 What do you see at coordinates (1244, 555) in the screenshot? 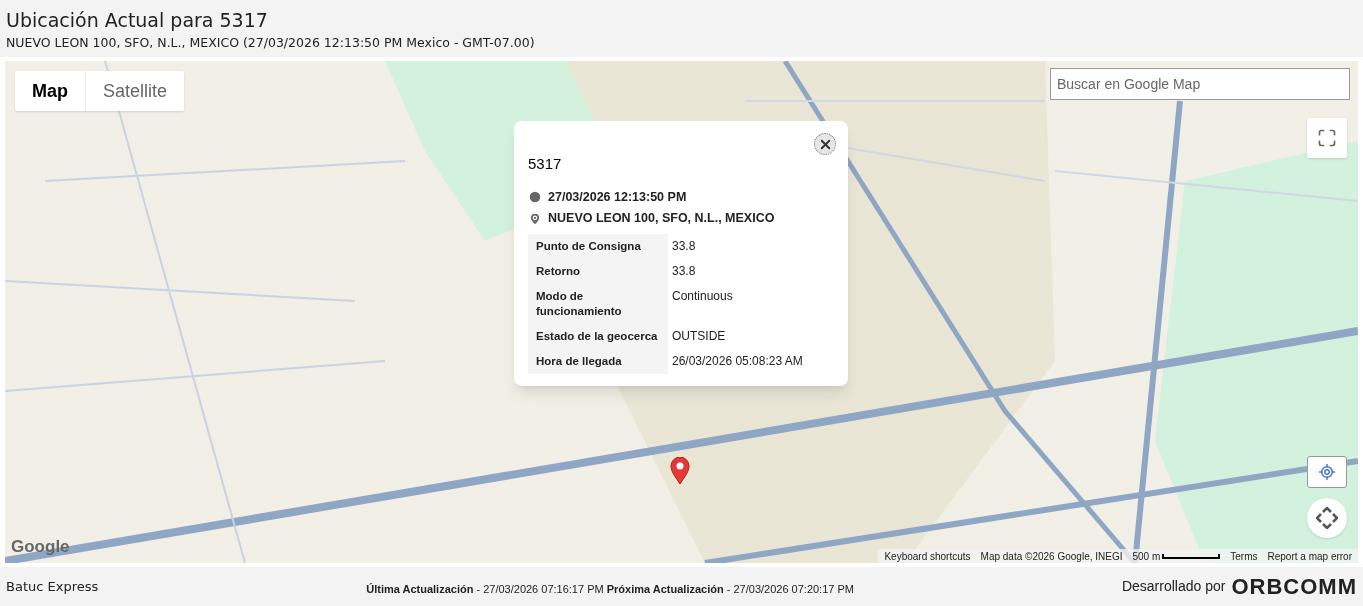
I see `terms-link: Terms` at bounding box center [1244, 555].